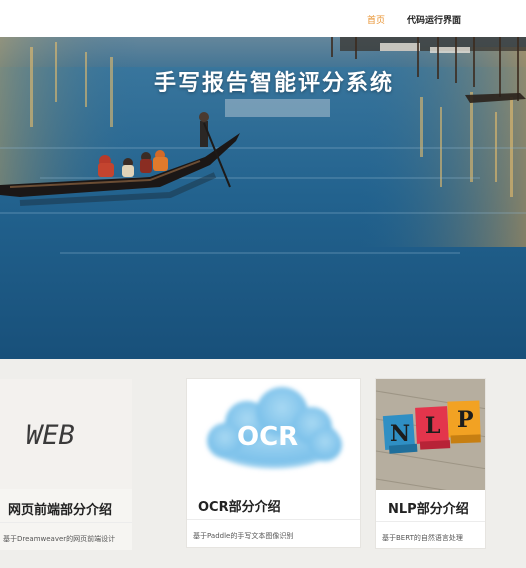  Describe the element at coordinates (428, 507) in the screenshot. I see `card-nlp-title: NLP部分介绍` at that location.